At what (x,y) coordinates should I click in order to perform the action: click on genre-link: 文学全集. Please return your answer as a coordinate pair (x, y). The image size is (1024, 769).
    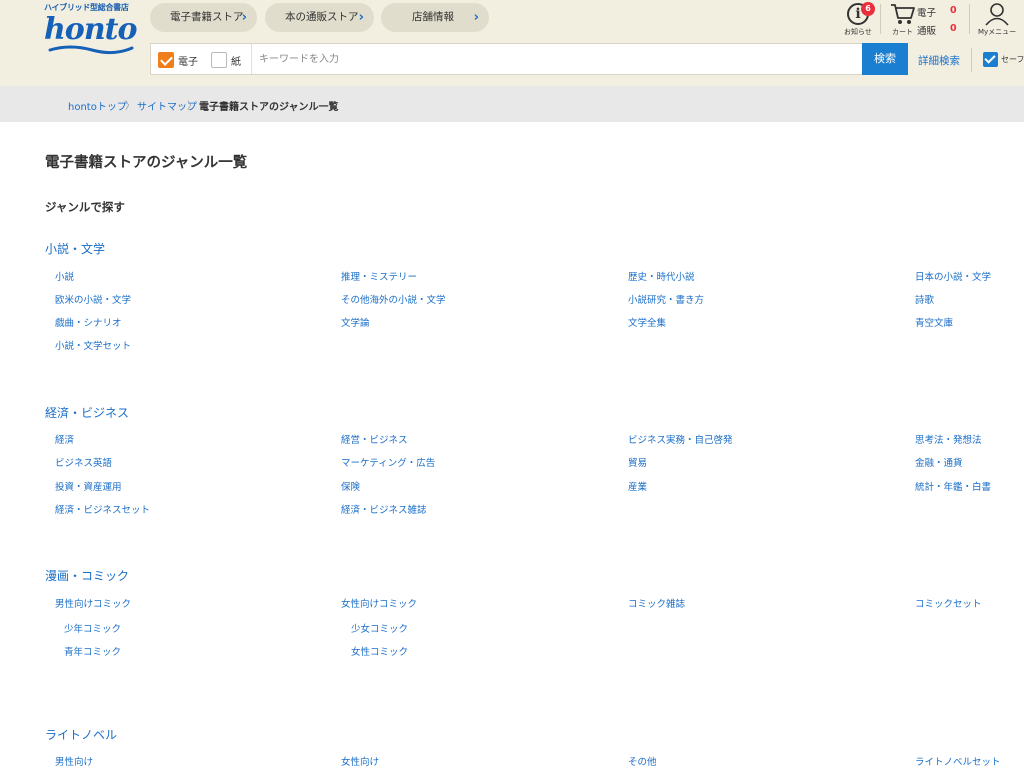
    Looking at the image, I should click on (647, 322).